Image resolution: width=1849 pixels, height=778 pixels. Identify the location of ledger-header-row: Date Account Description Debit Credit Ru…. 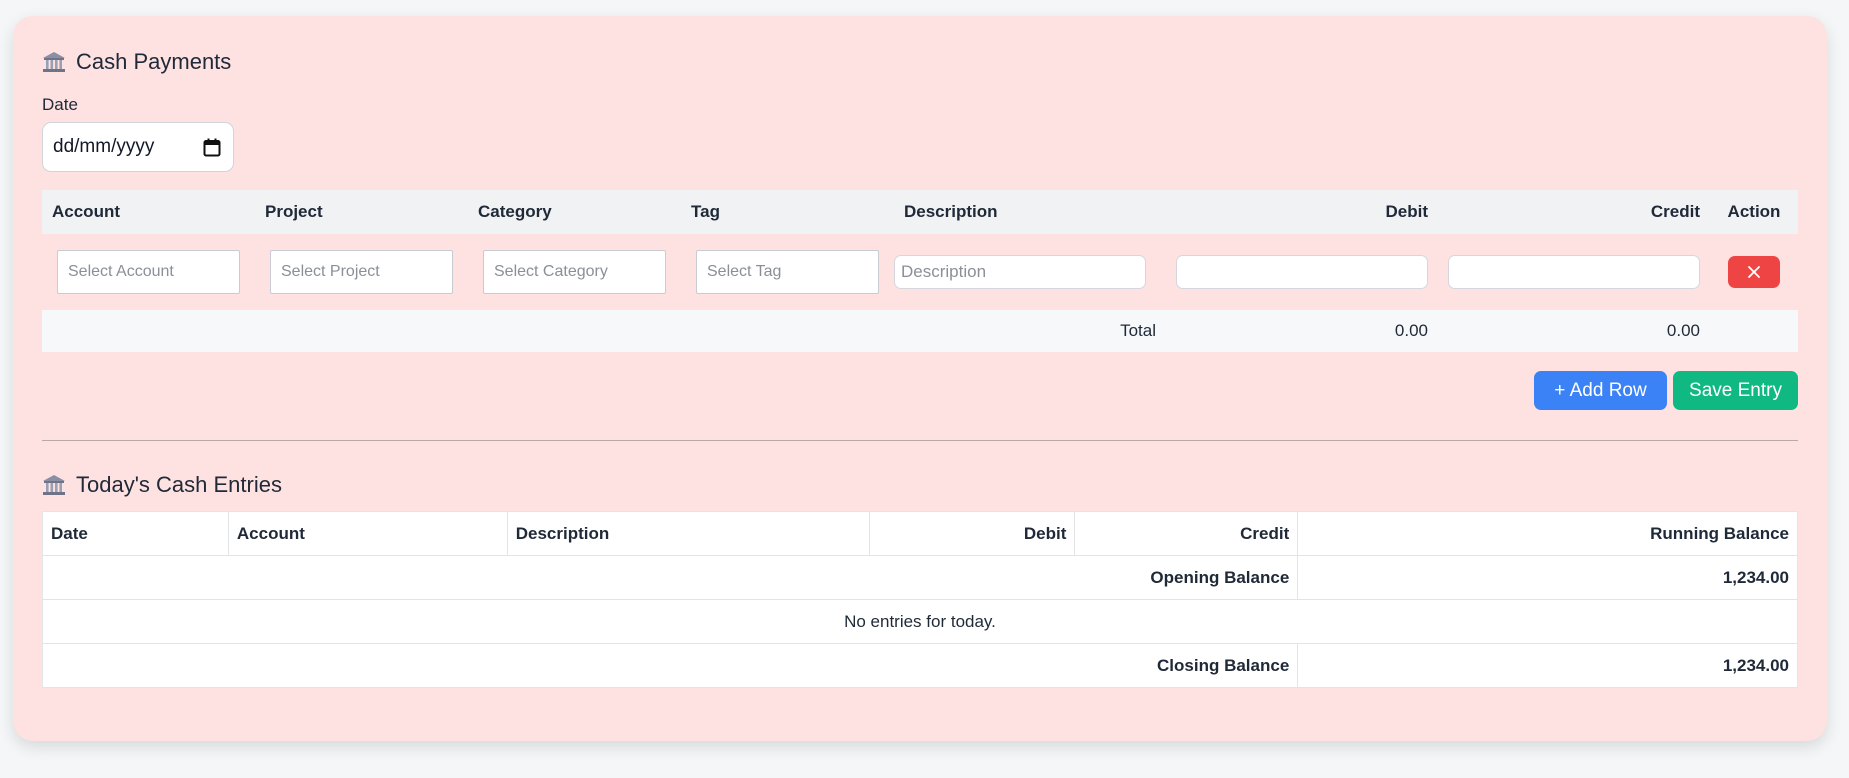
(920, 533).